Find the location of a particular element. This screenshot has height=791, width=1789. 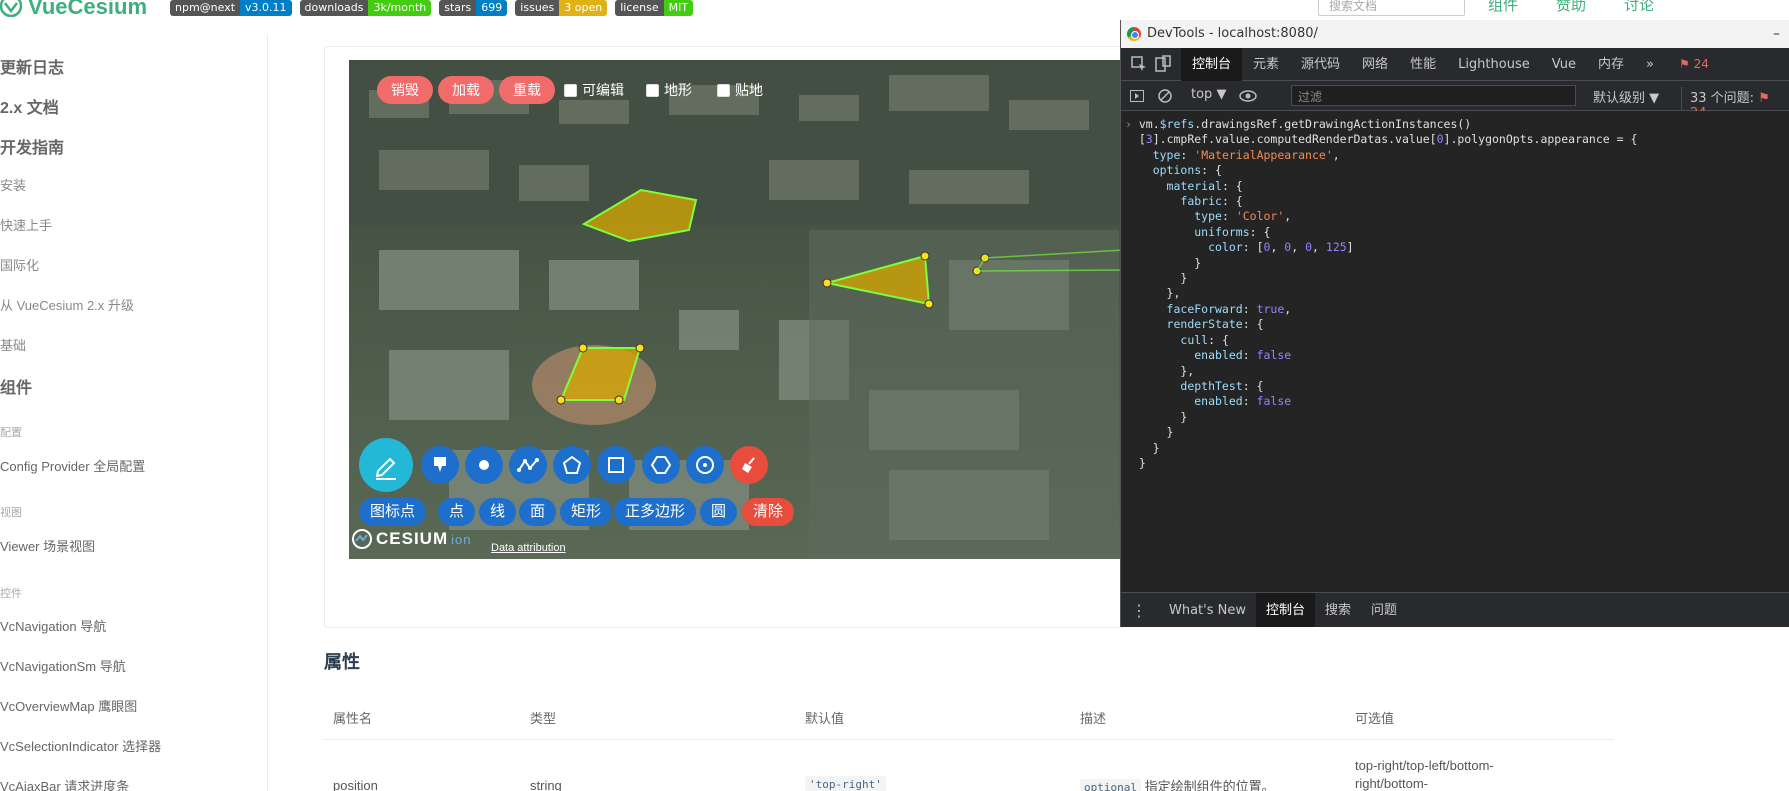

search-input: 搜索文档 is located at coordinates (1391, 8).